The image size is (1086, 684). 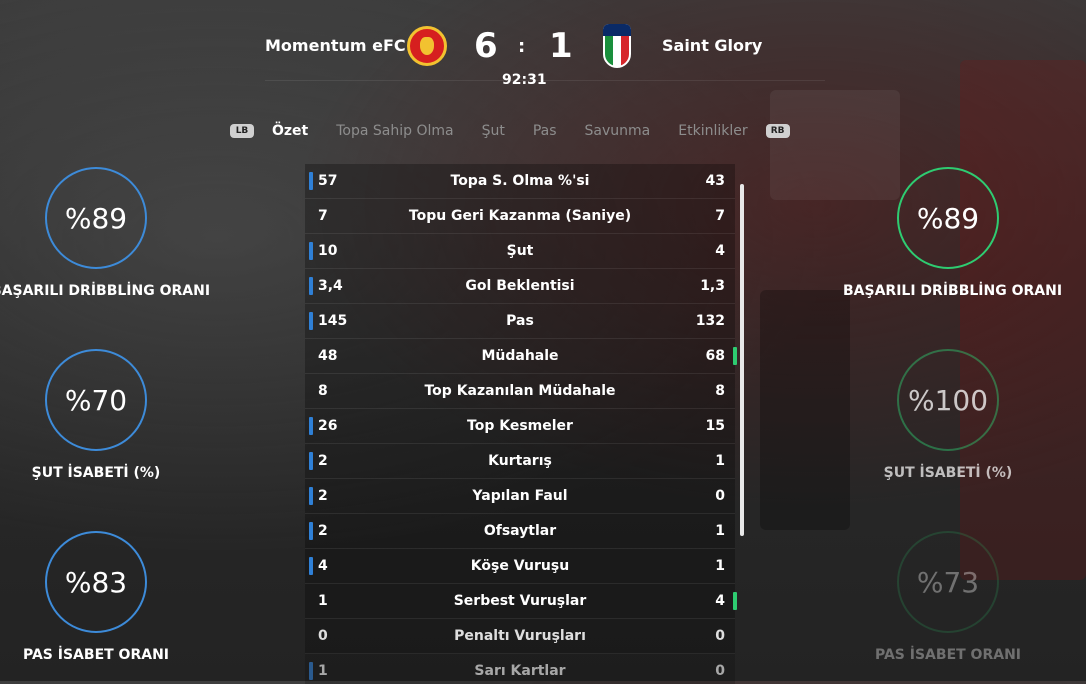 I want to click on stat-name: Şut, so click(x=520, y=251).